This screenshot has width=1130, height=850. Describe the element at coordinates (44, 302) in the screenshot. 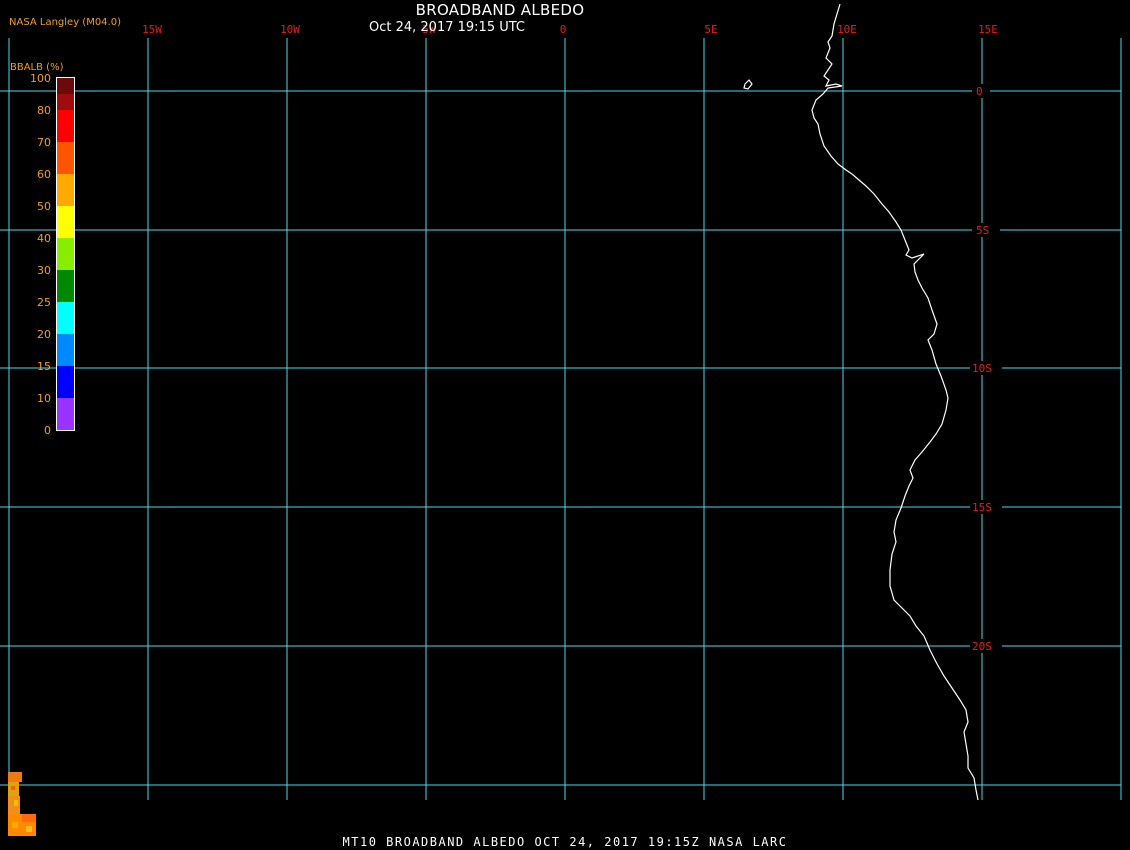

I see `colorbar-tick: 25` at that location.